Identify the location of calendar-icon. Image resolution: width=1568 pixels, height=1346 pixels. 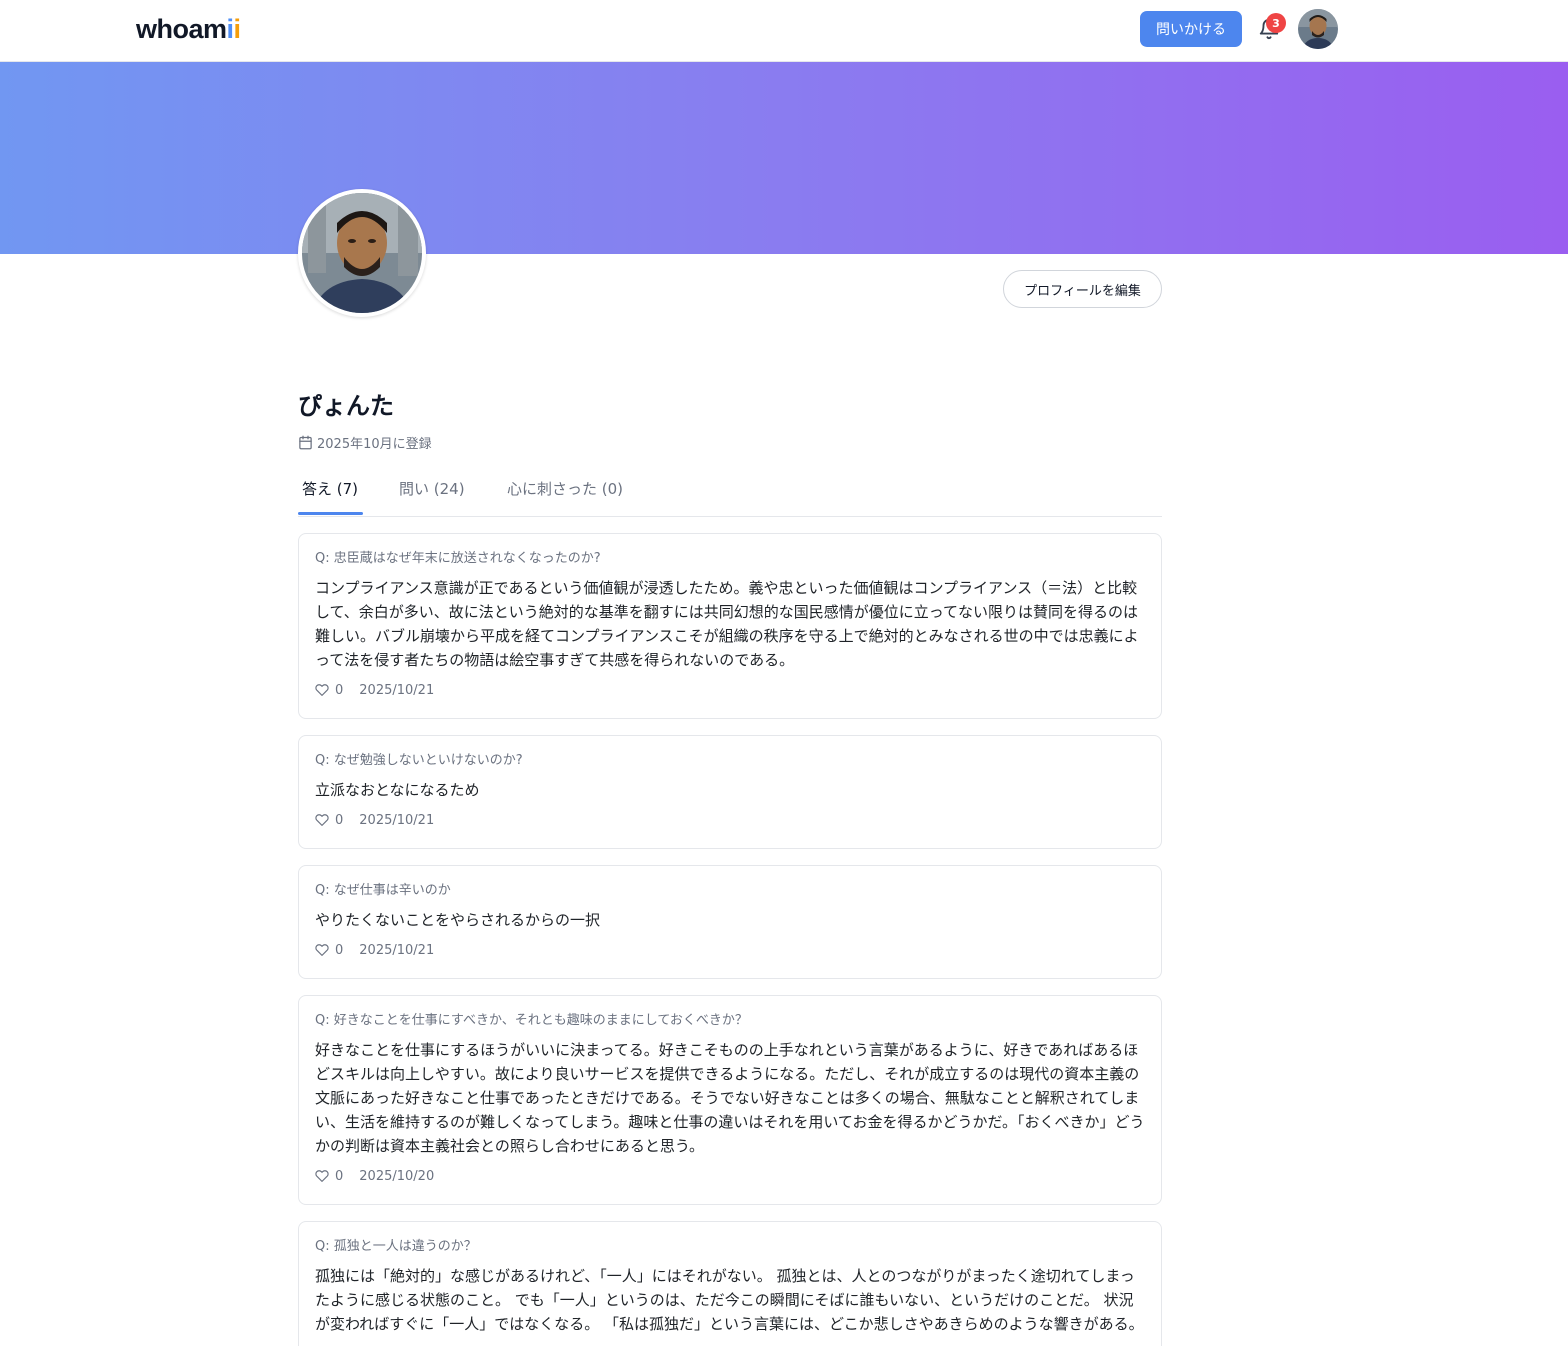
(305, 442).